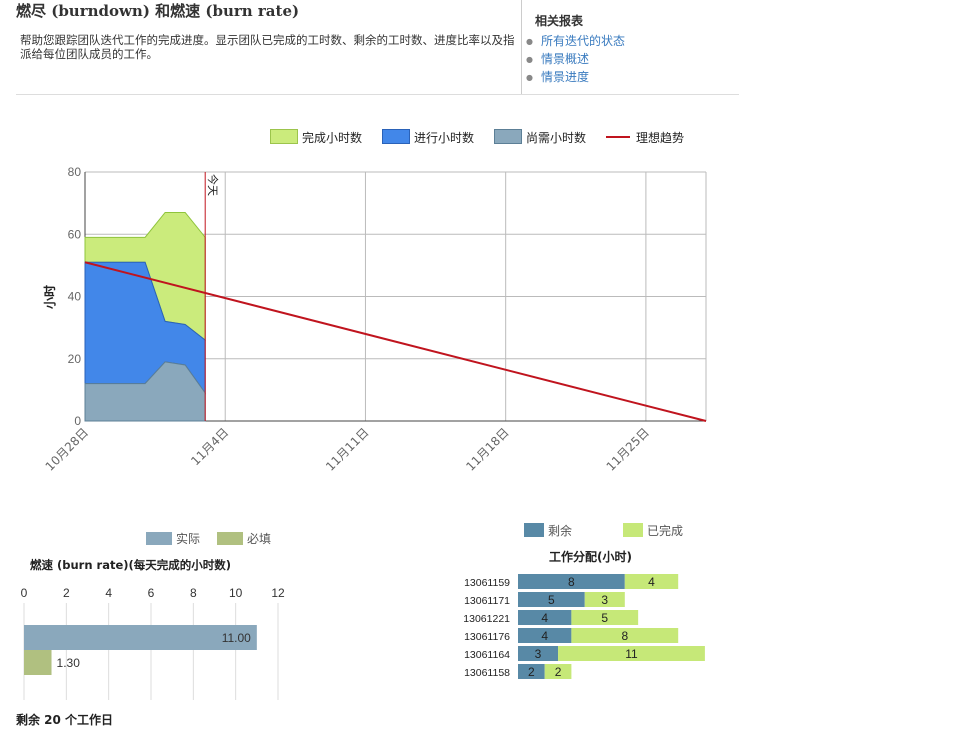  What do you see at coordinates (213, 185) in the screenshot?
I see `today-label: 今天` at bounding box center [213, 185].